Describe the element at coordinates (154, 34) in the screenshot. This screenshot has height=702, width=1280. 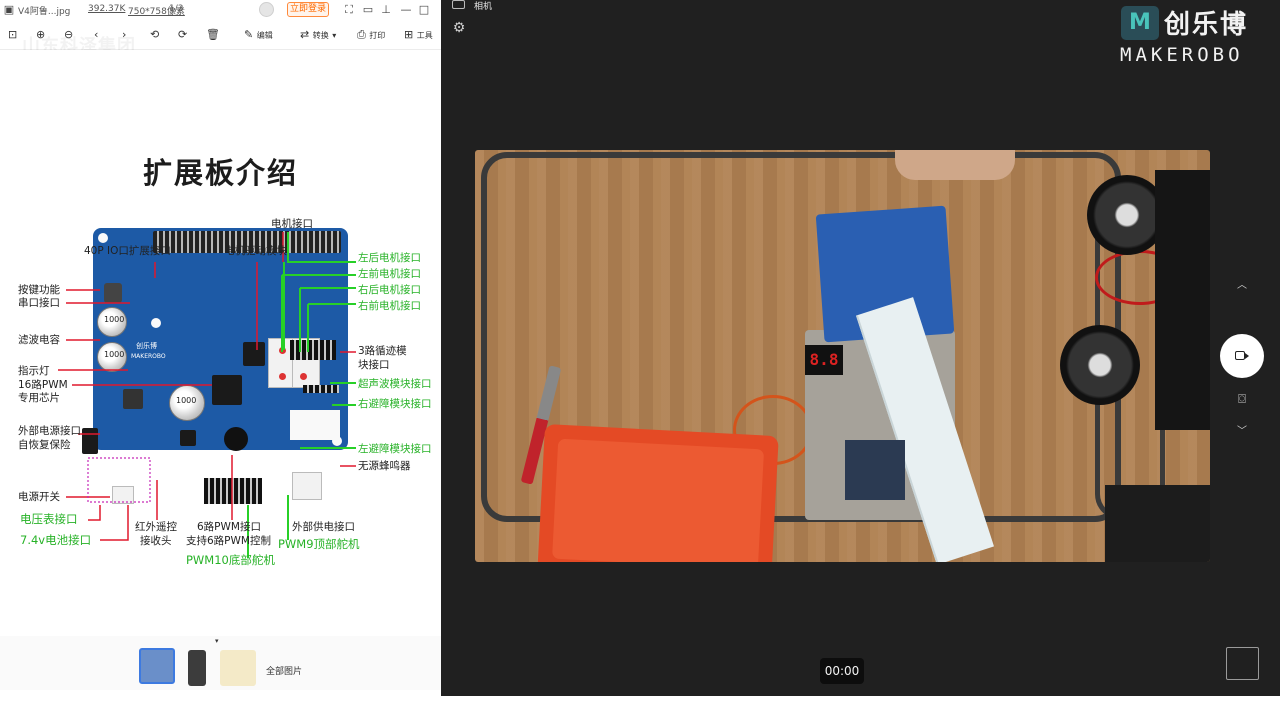
I see `rotate-left-icon: ⟲` at that location.